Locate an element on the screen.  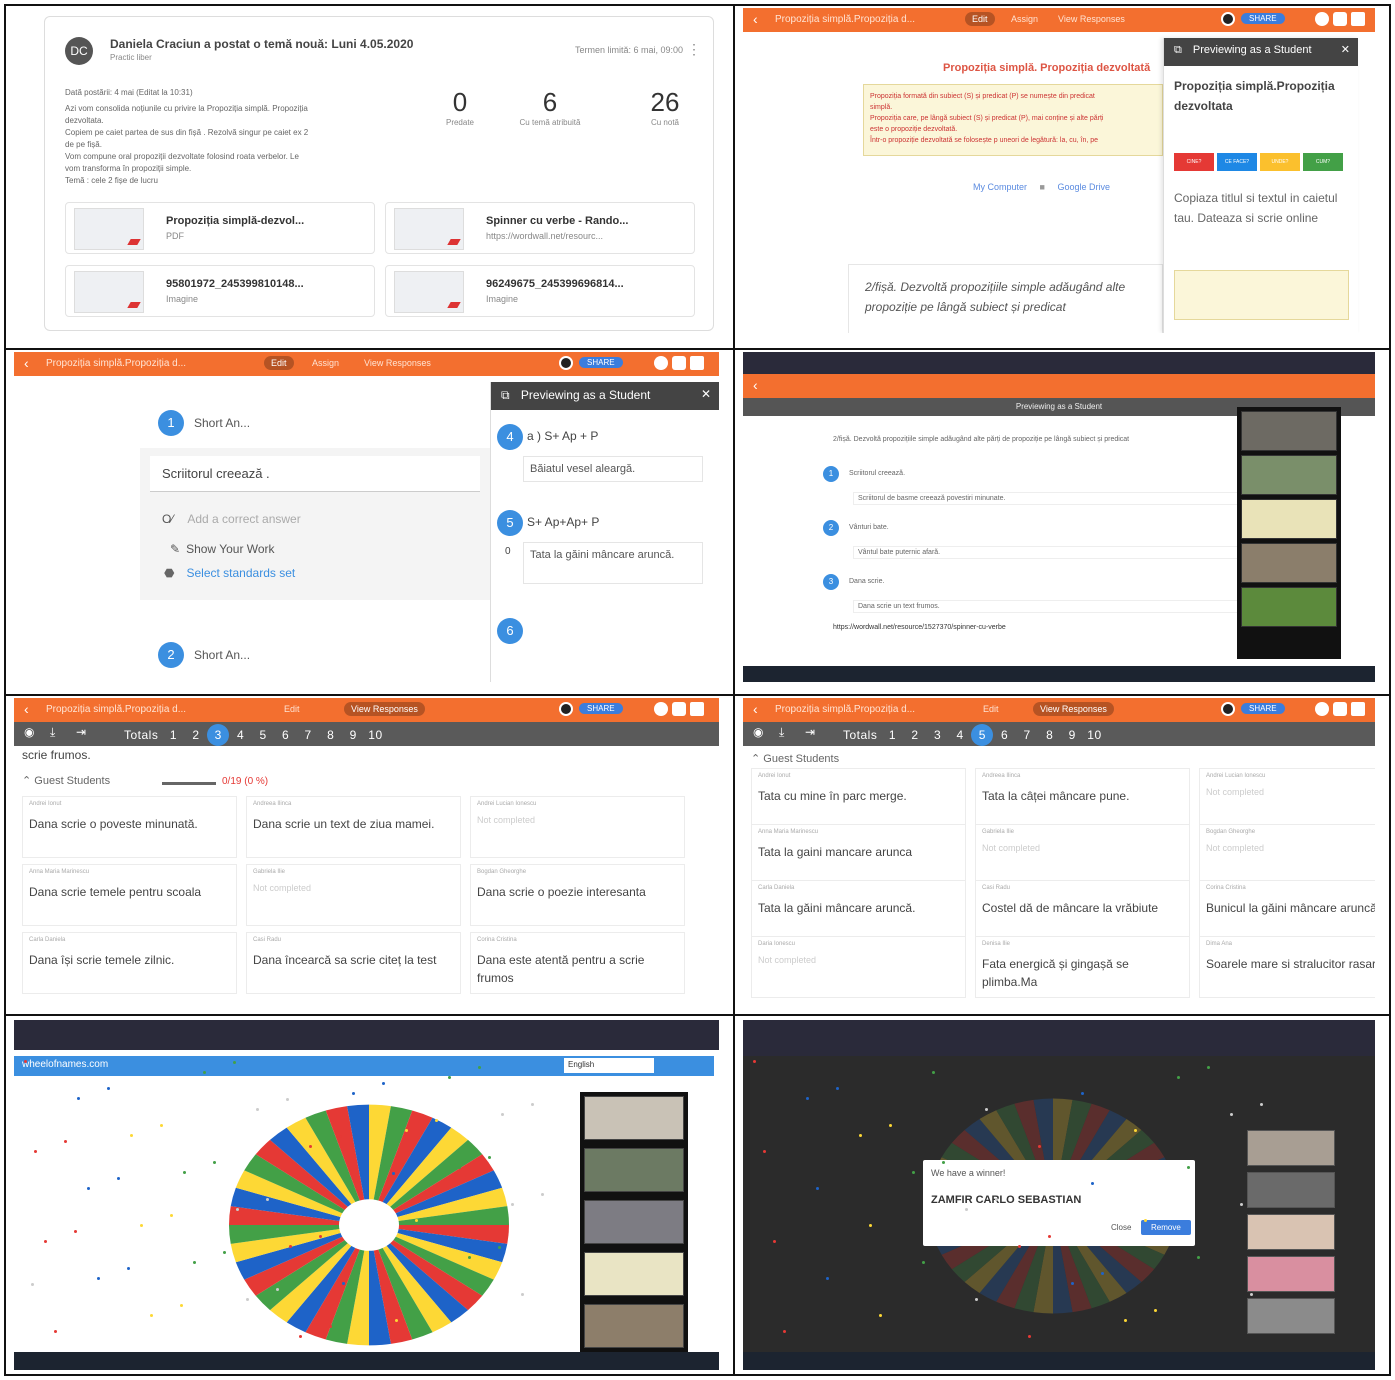
my-computer-link: My Computer is located at coordinates (1000, 187).